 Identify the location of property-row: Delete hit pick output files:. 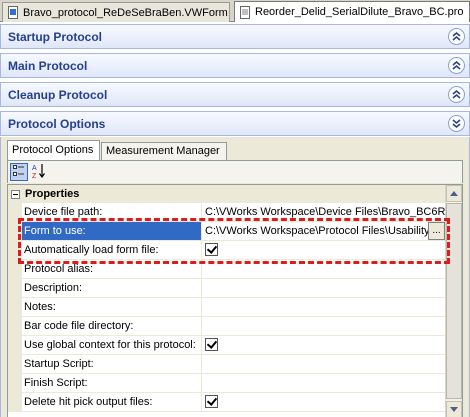
(226, 402).